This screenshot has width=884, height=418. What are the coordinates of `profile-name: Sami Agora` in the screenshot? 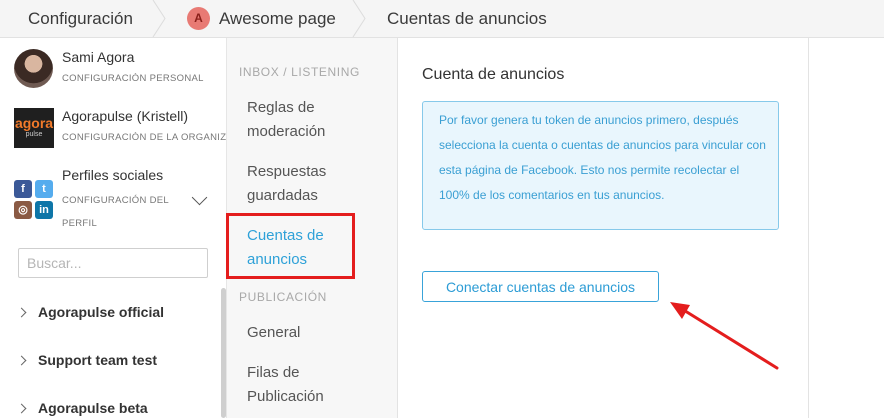 It's located at (98, 57).